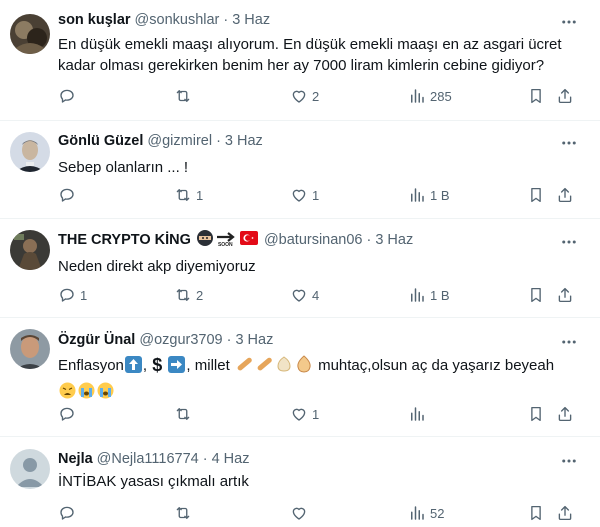 This screenshot has height=527, width=600. Describe the element at coordinates (210, 365) in the screenshot. I see `text-segment: , millet` at that location.